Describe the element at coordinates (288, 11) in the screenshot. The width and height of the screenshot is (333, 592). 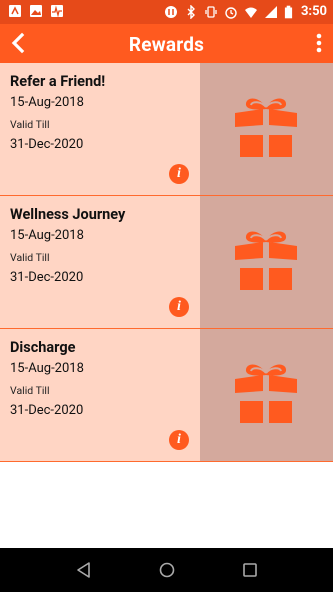
I see `battery-icon` at that location.